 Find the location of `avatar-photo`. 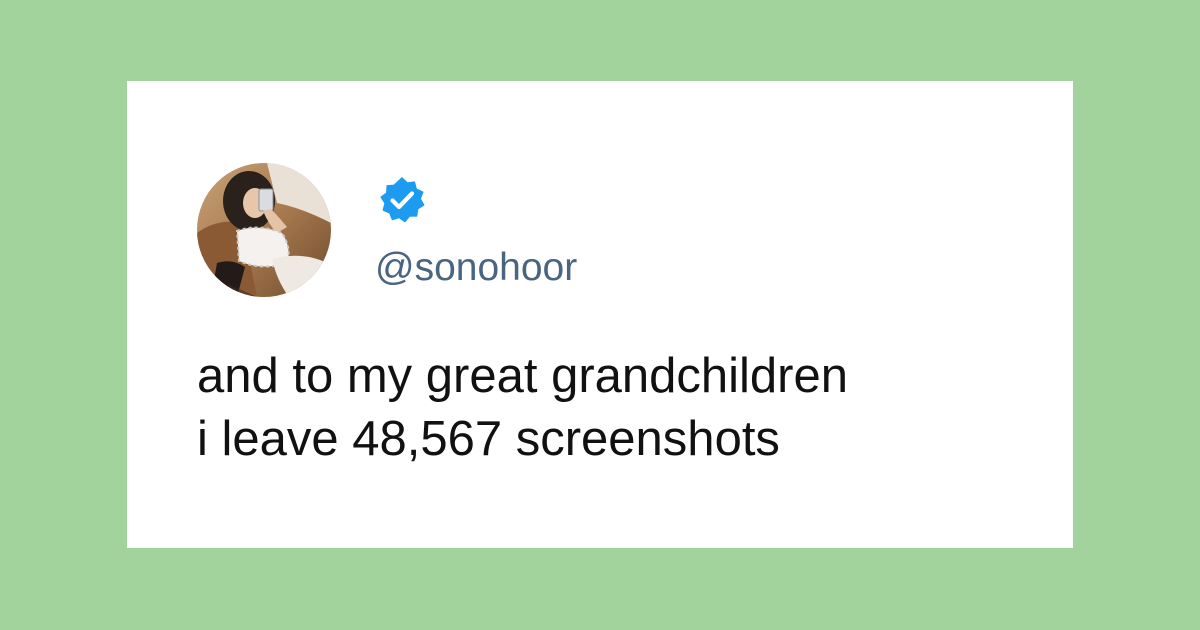

avatar-photo is located at coordinates (264, 230).